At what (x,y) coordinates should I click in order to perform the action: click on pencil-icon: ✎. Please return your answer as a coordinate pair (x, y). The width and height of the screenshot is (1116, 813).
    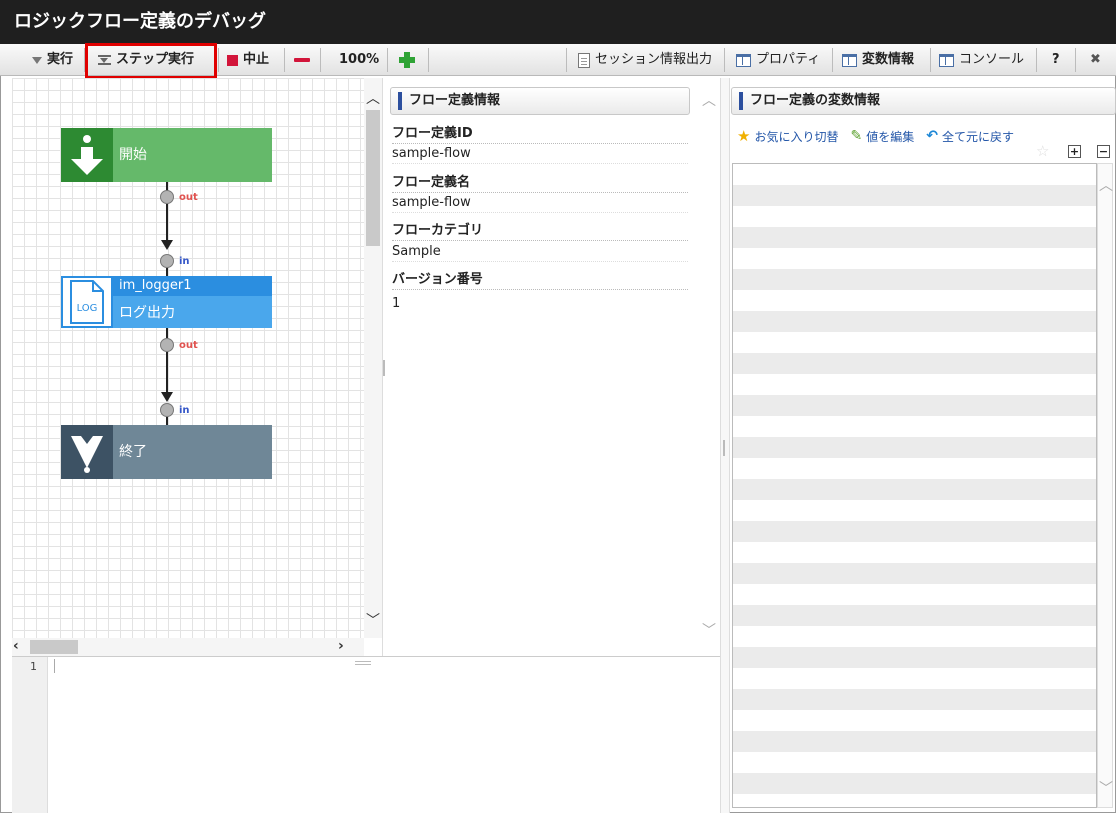
    Looking at the image, I should click on (856, 136).